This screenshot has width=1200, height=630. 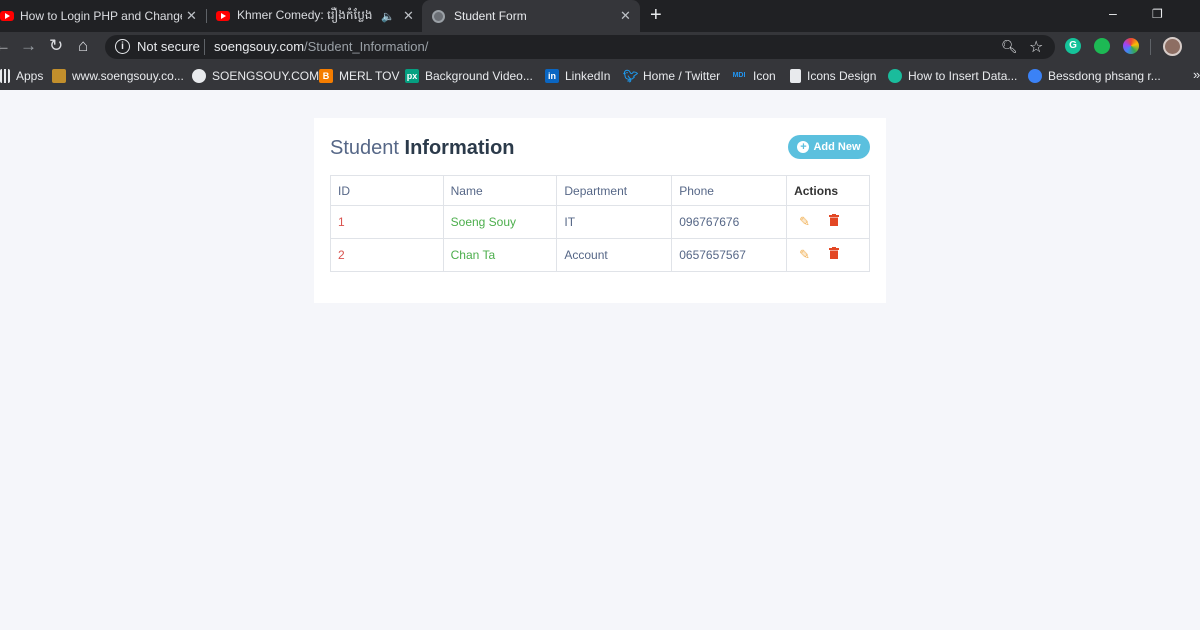 I want to click on bookmark-twitter: 🐦︎ Home / Twitter, so click(x=671, y=76).